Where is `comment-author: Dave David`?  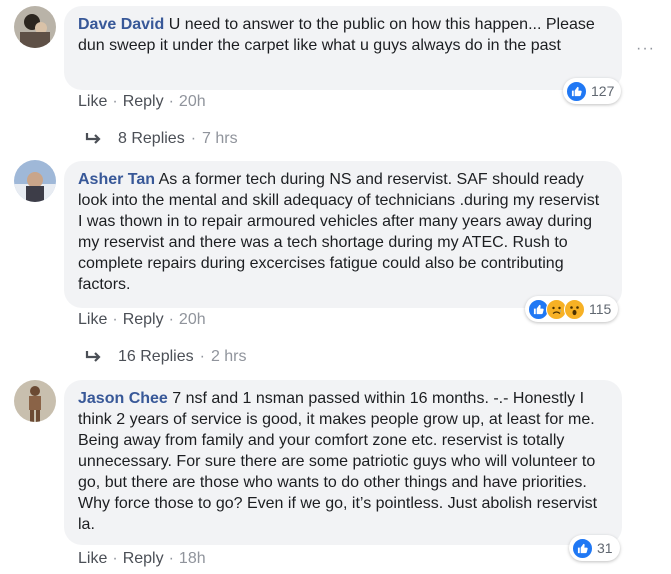
comment-author: Dave David is located at coordinates (121, 24).